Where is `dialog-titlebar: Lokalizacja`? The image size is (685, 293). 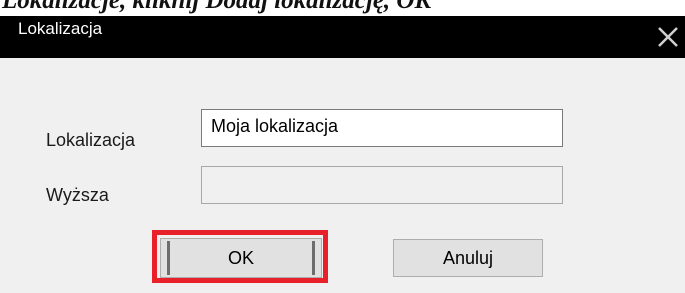
dialog-titlebar: Lokalizacja is located at coordinates (342, 37).